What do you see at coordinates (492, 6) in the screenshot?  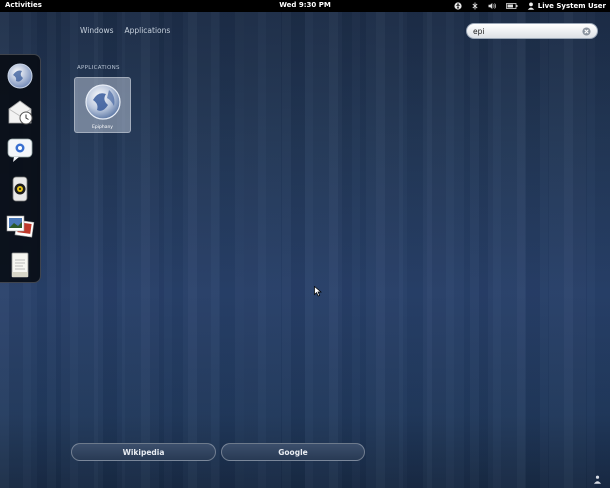 I see `volume-icon` at bounding box center [492, 6].